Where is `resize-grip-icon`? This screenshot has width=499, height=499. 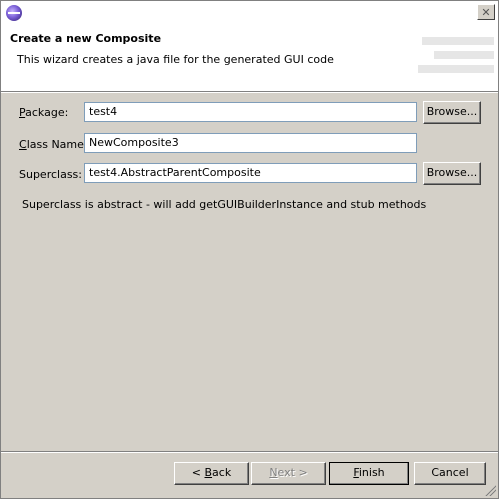 resize-grip-icon is located at coordinates (490, 490).